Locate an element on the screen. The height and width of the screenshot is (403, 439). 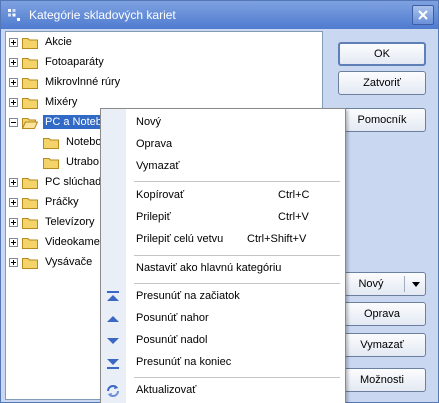
menu-item-label: Posunúť nadol is located at coordinates (172, 340).